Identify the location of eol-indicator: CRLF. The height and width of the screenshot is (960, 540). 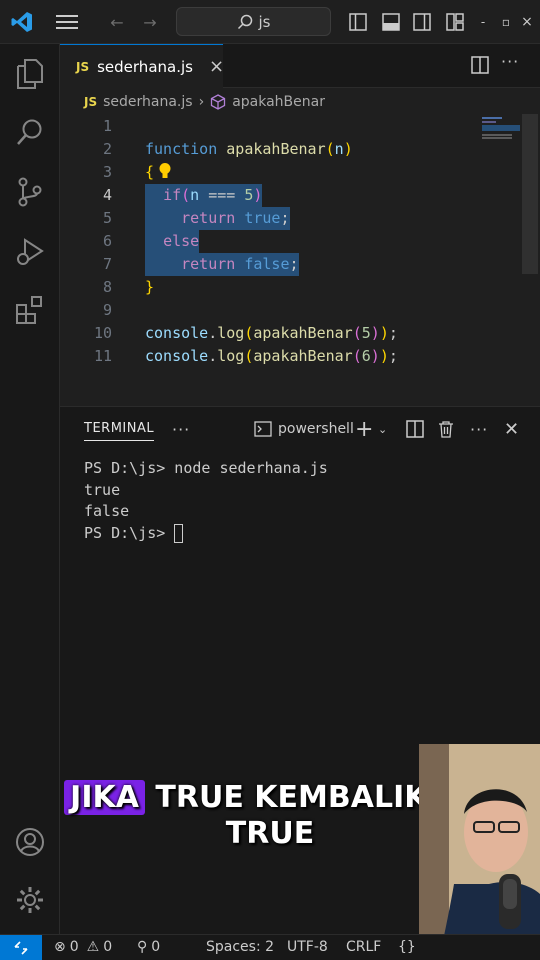
(363, 947).